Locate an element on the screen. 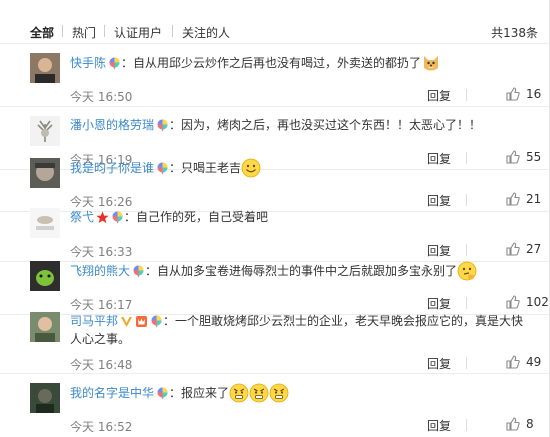  tab-following: 关注的人 is located at coordinates (206, 32).